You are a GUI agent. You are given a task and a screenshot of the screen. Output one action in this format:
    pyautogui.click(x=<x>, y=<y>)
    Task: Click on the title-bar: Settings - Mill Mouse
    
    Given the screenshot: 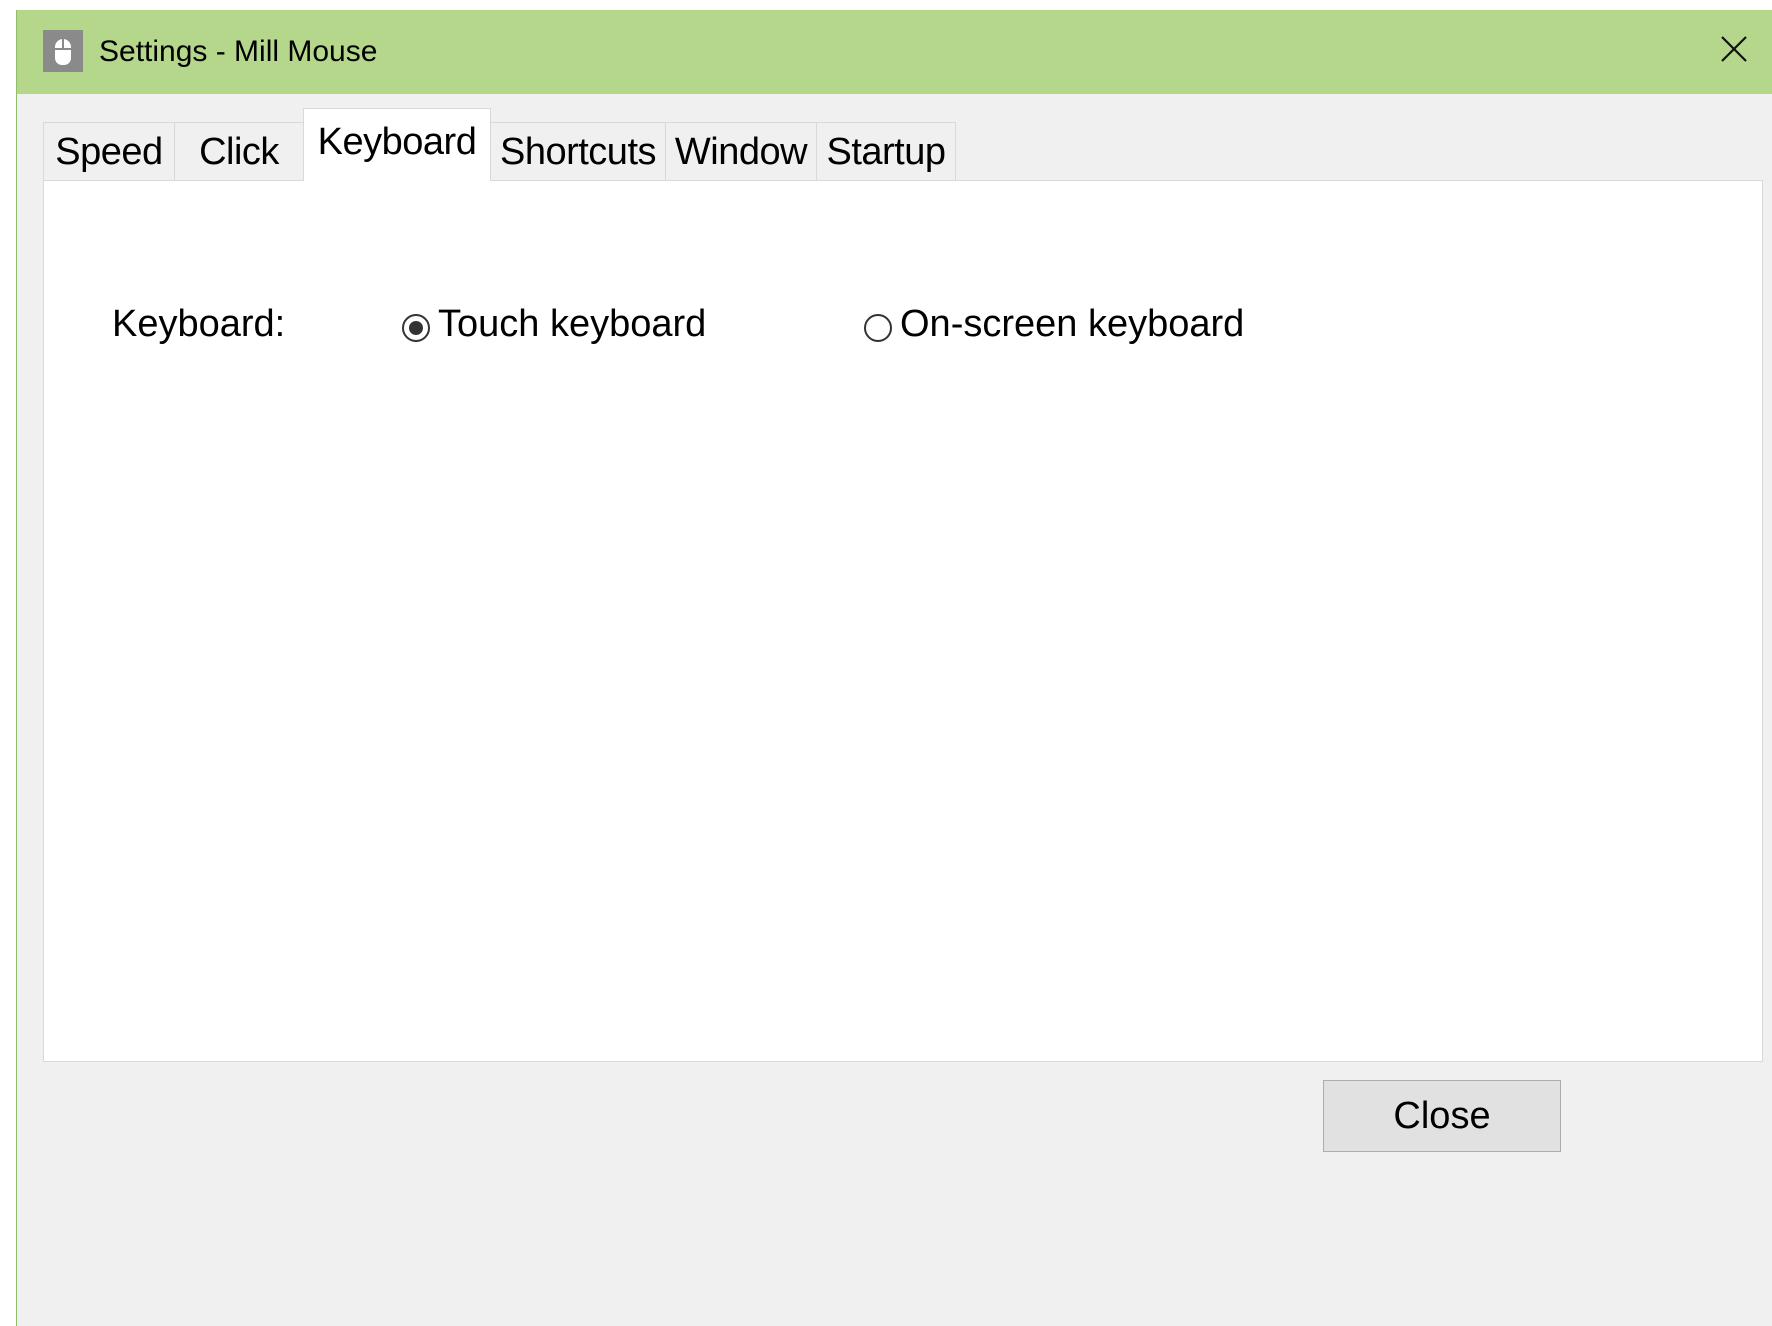 What is the action you would take?
    pyautogui.click(x=894, y=52)
    